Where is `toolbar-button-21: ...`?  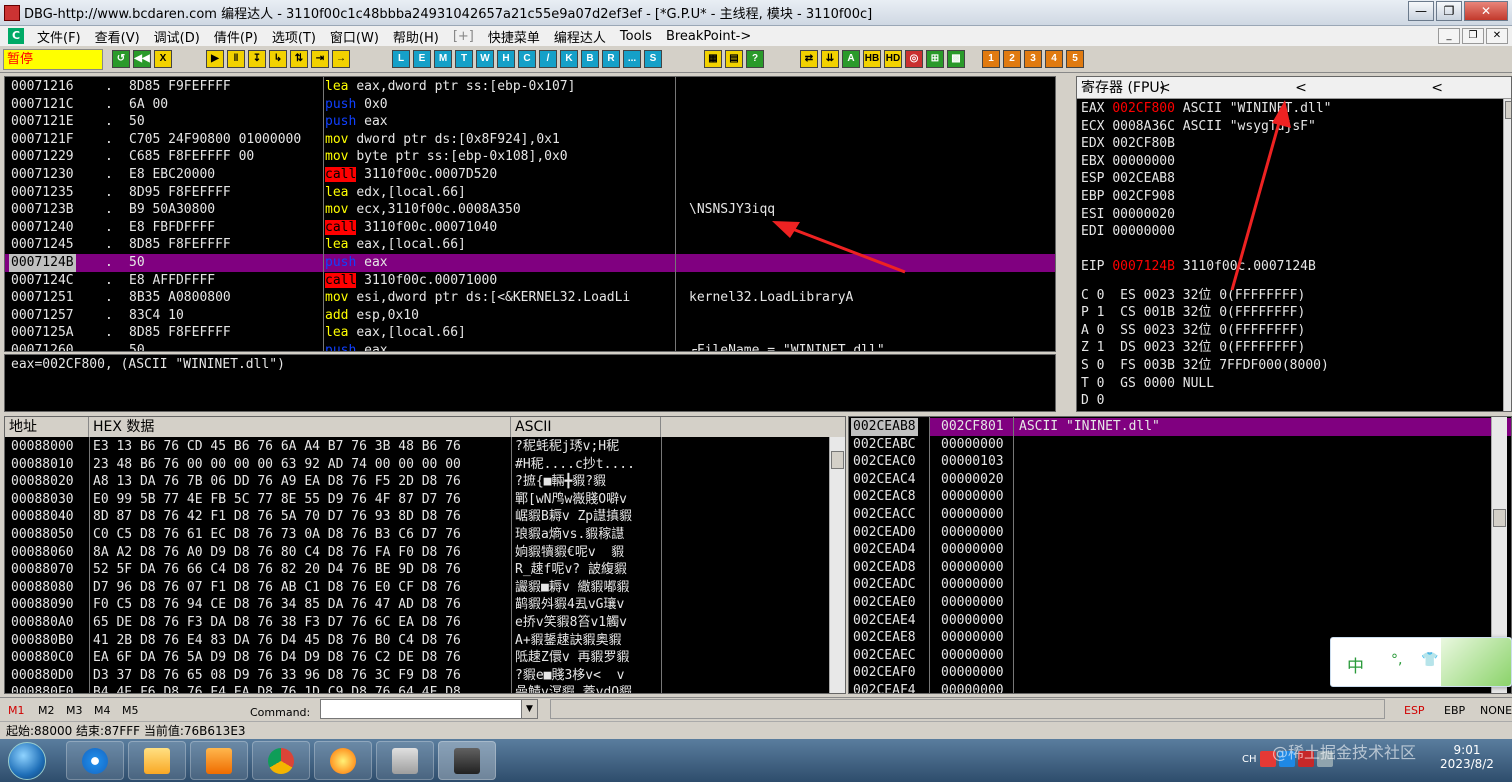
toolbar-button-21: ... is located at coordinates (632, 59).